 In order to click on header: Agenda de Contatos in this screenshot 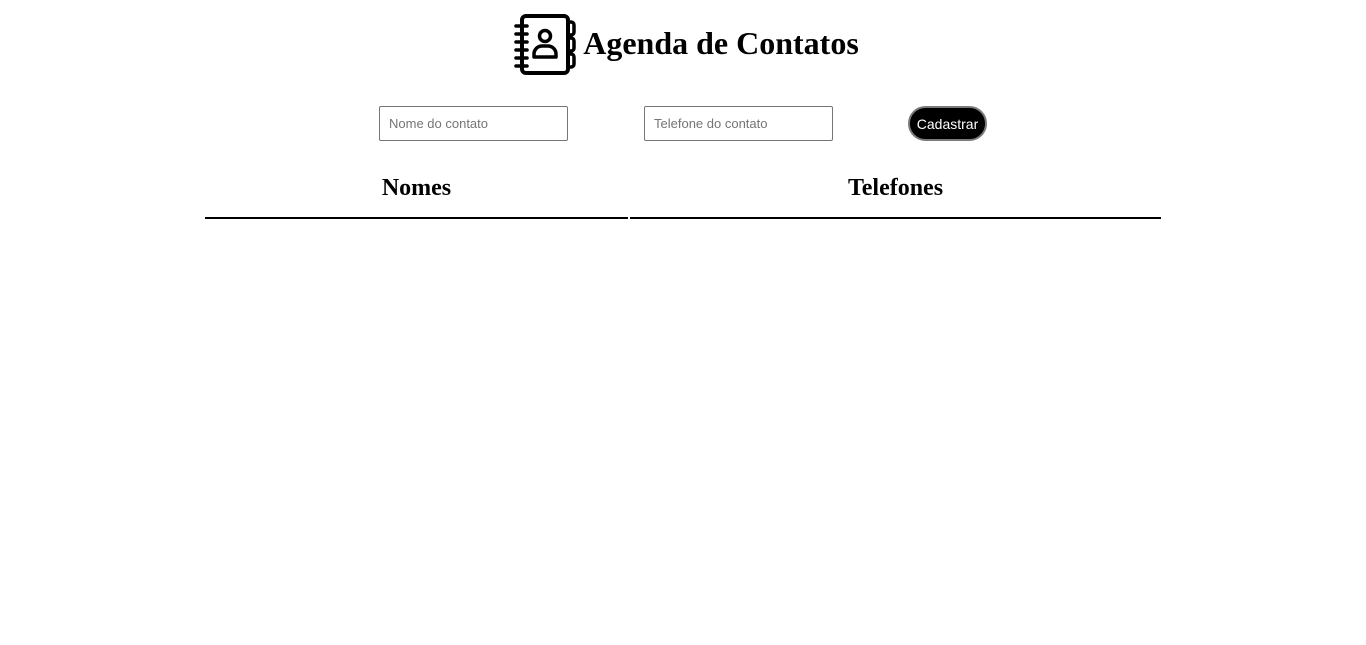, I will do `click(683, 44)`.